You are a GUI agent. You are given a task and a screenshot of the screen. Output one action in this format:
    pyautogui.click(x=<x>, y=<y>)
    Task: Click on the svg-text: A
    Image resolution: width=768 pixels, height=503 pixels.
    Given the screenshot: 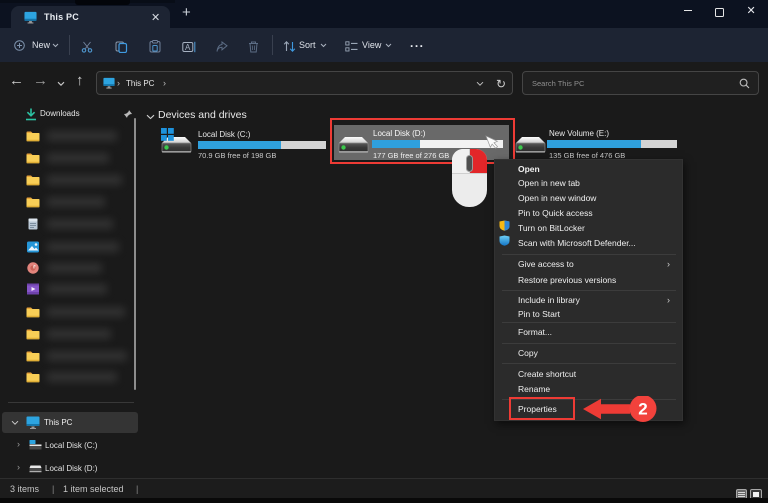 What is the action you would take?
    pyautogui.click(x=188, y=47)
    